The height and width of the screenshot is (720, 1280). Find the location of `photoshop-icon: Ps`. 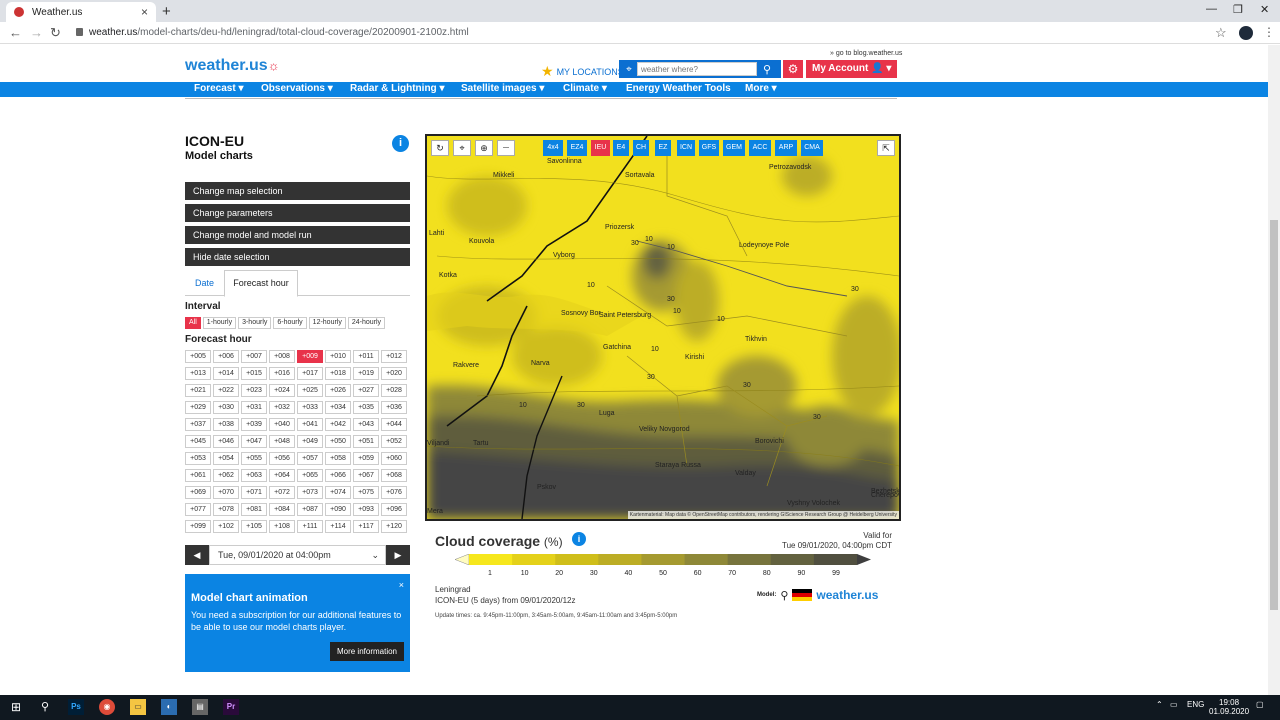

photoshop-icon: Ps is located at coordinates (76, 707).